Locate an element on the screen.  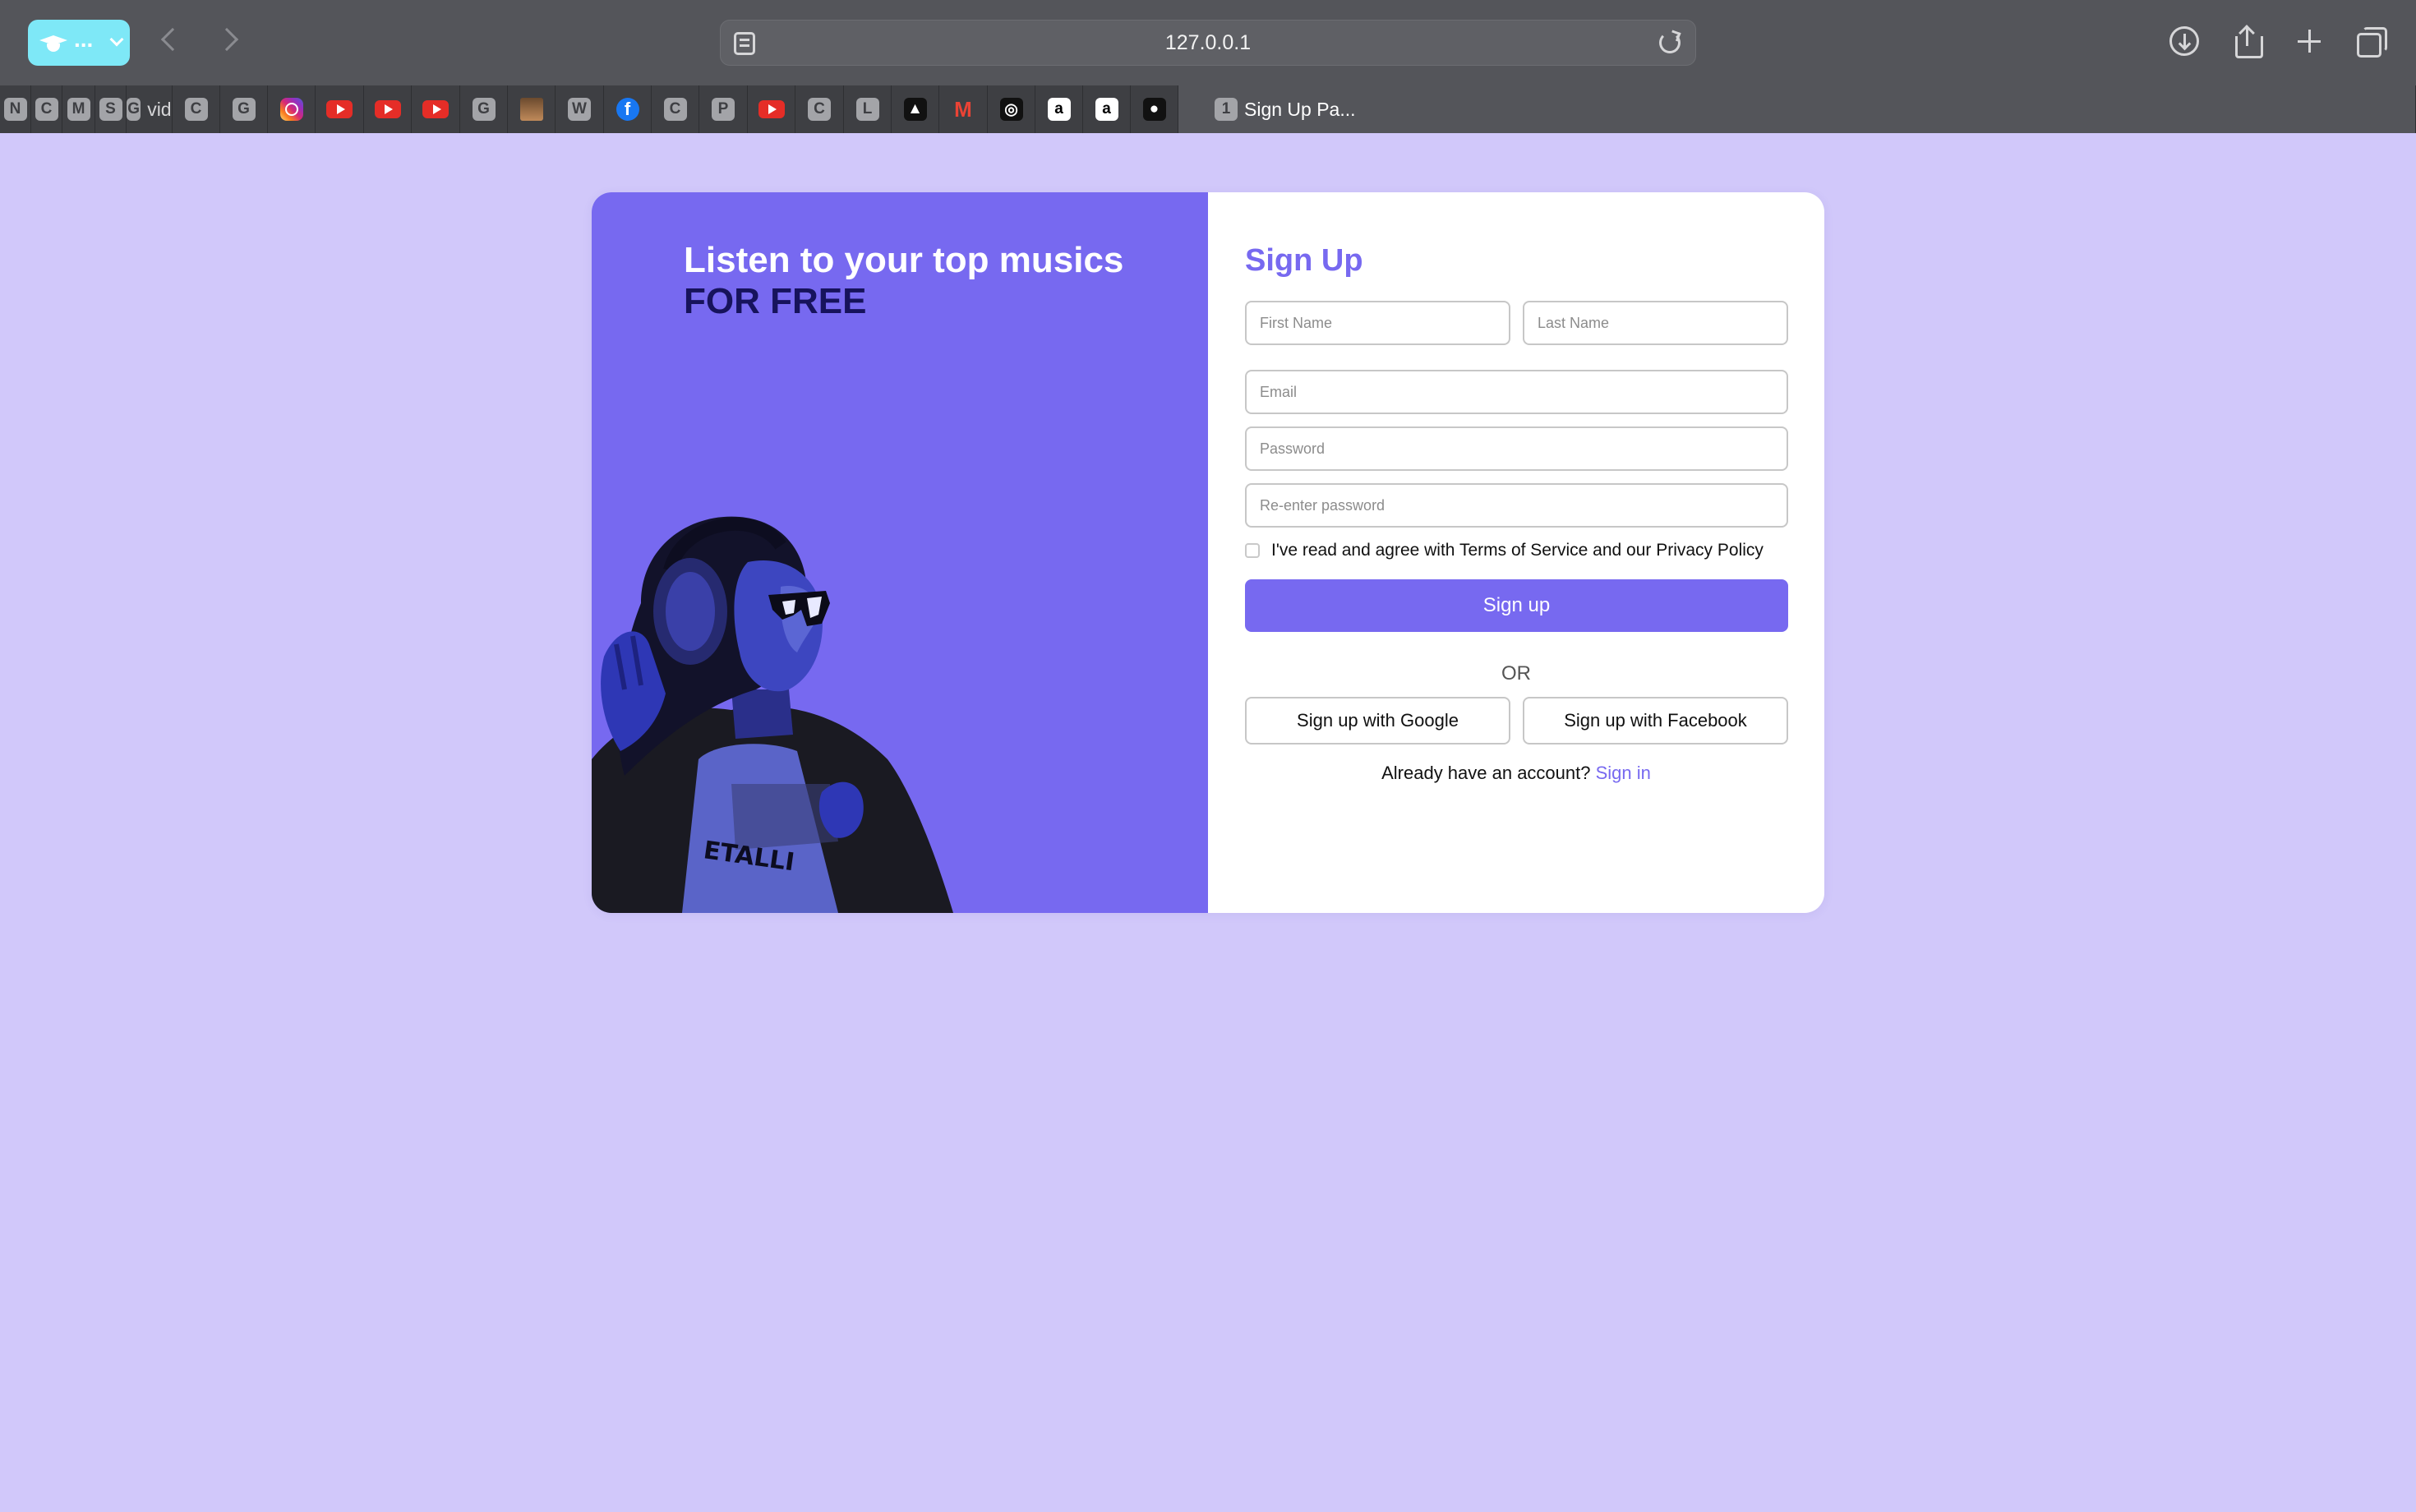
hero-title-line1: Listen to your top musics is located at coordinates (904, 260).